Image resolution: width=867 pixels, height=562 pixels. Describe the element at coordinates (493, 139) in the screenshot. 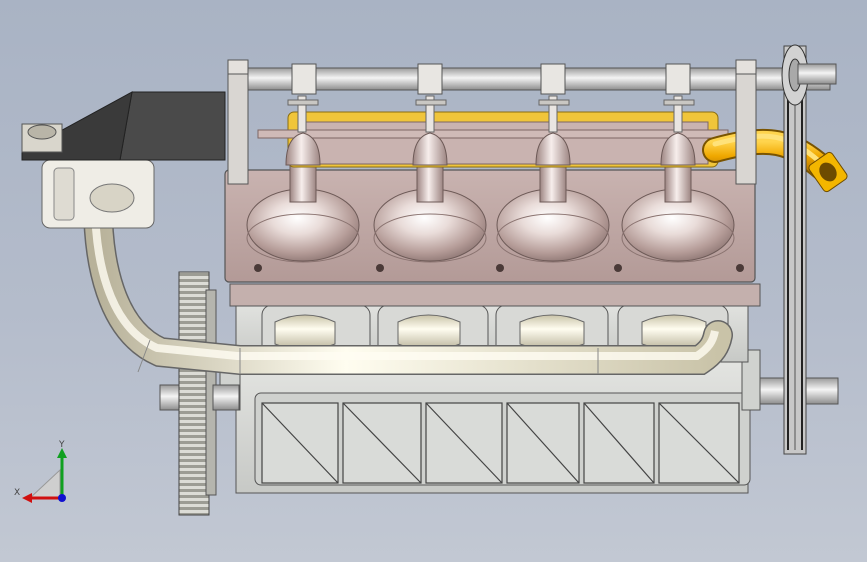

I see `valve-cover` at that location.